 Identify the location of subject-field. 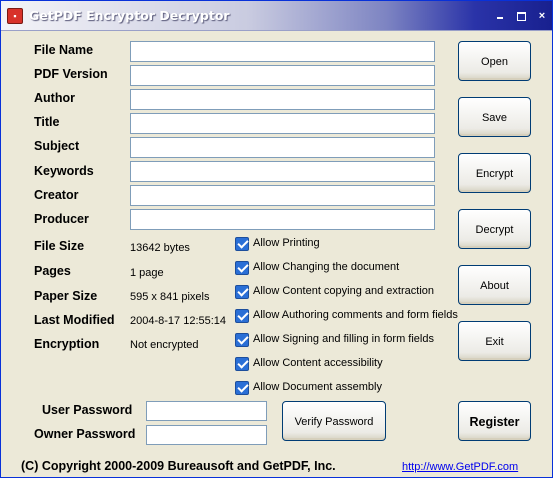
(282, 147).